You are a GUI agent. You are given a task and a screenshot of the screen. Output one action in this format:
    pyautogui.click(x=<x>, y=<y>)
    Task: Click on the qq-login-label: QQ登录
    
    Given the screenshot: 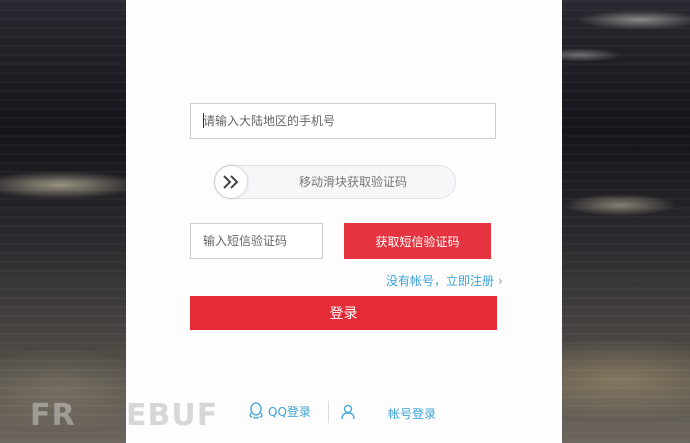 What is the action you would take?
    pyautogui.click(x=289, y=411)
    